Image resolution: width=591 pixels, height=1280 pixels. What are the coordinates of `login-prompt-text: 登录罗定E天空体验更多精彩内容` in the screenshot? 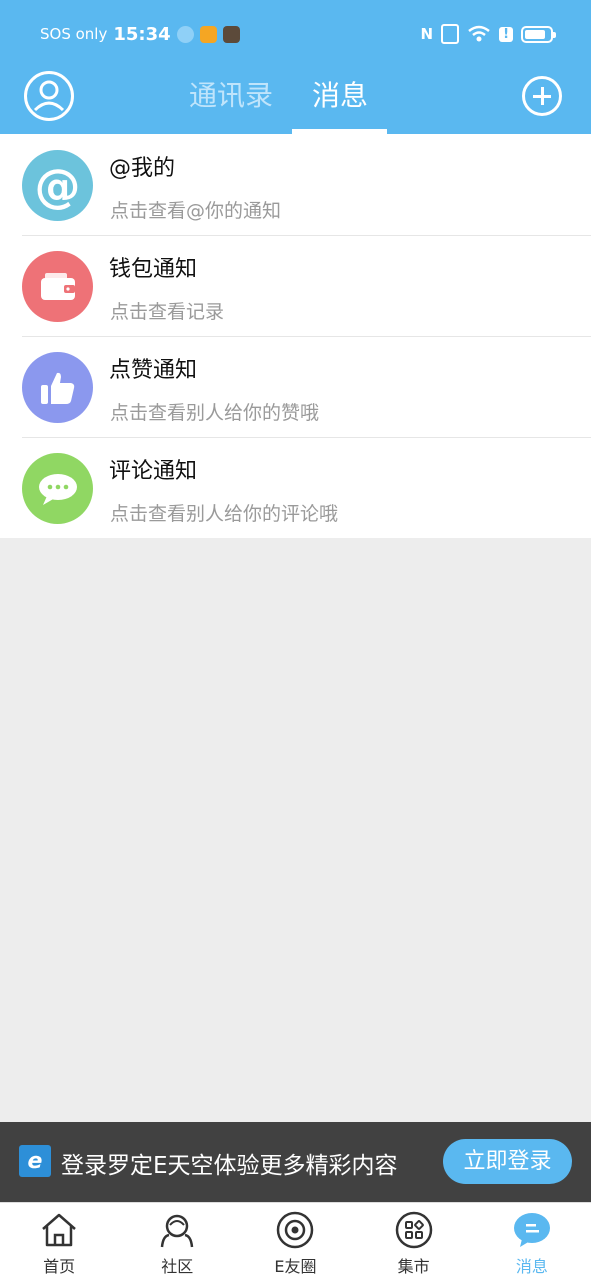 It's located at (229, 1166).